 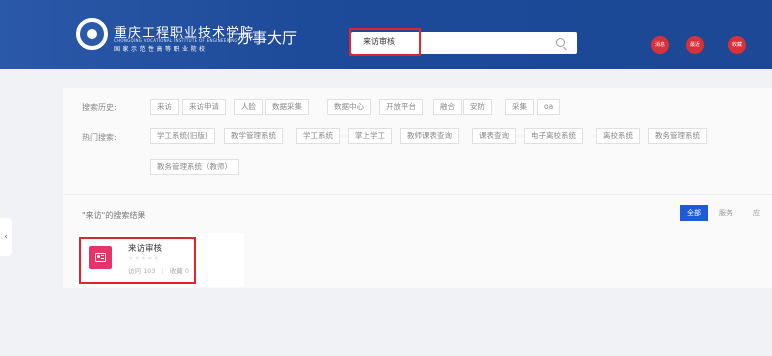 I want to click on hot-tag: 课表查询, so click(x=494, y=136).